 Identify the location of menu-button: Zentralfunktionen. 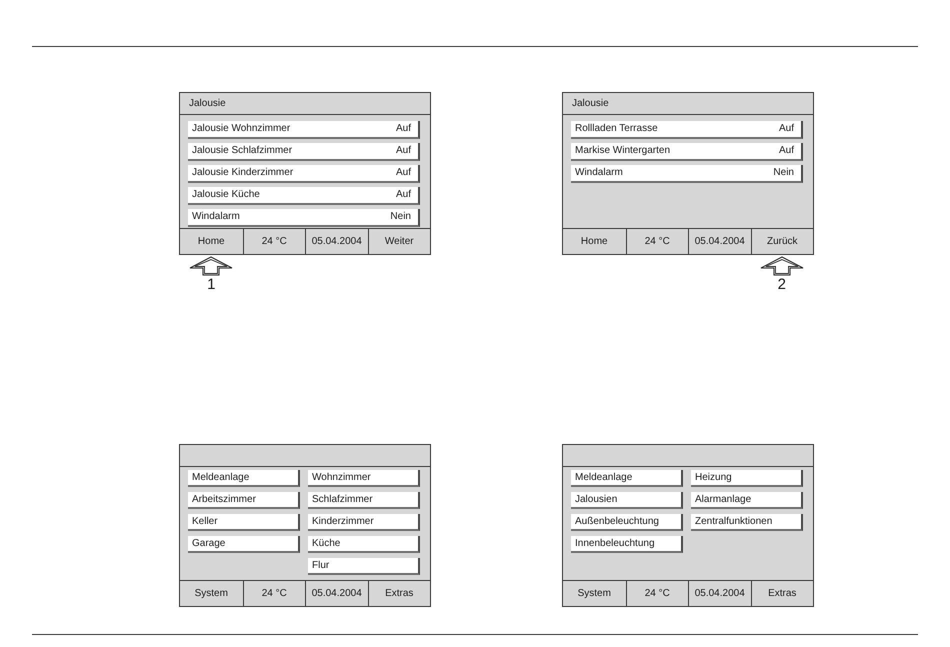
(747, 522).